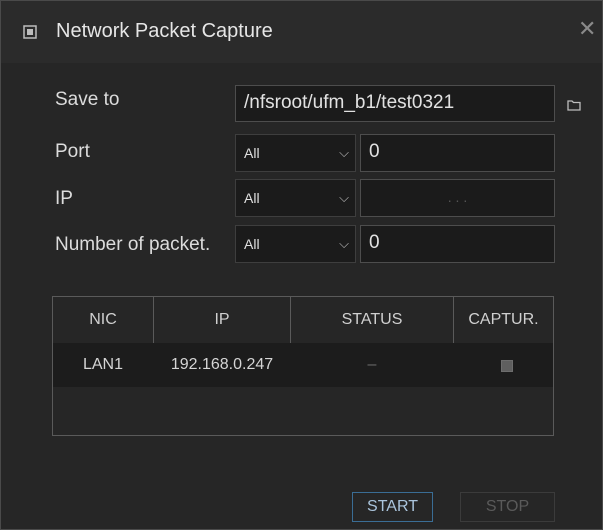 This screenshot has height=530, width=603. What do you see at coordinates (222, 364) in the screenshot?
I see `row-ip: 192.168.0.247` at bounding box center [222, 364].